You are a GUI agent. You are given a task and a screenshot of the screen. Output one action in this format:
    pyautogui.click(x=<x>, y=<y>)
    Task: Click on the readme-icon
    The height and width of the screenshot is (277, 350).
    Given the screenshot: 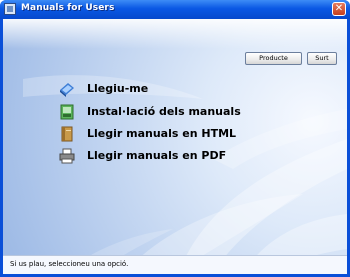 What is the action you would take?
    pyautogui.click(x=67, y=90)
    